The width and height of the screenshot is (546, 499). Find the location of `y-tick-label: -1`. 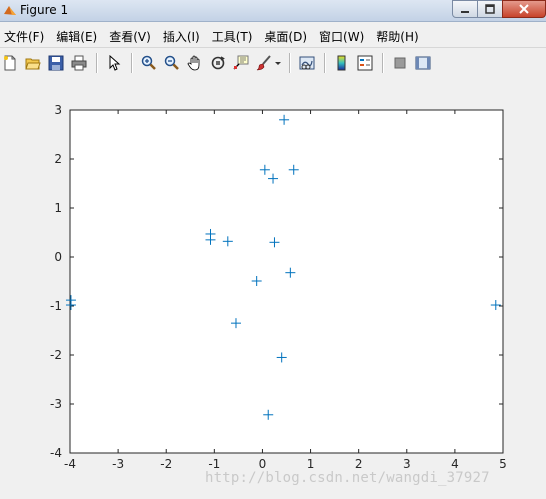

y-tick-label: -1 is located at coordinates (56, 306).